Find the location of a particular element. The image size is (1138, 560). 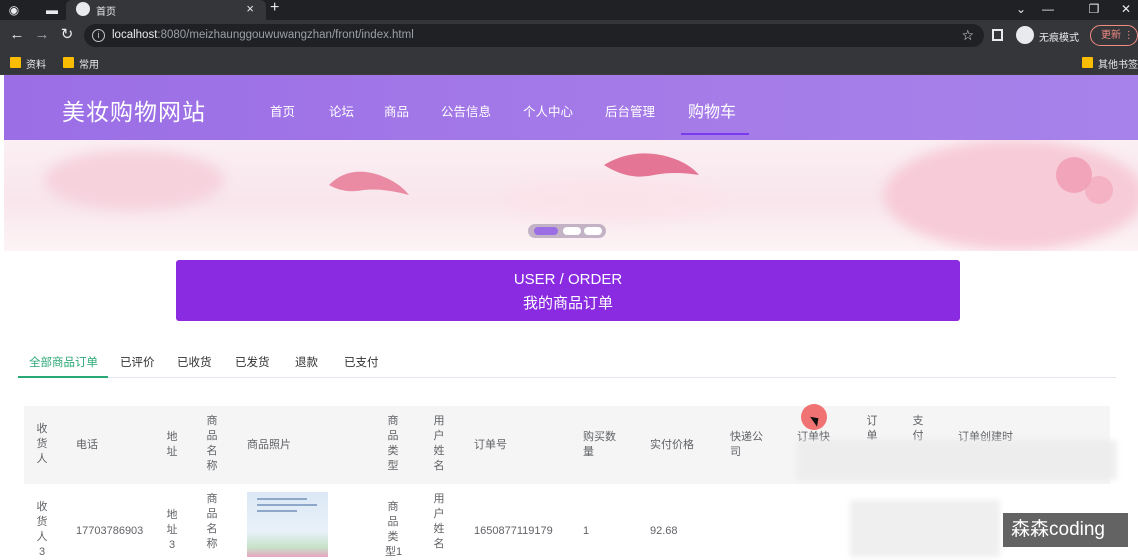

active-tab-indicator is located at coordinates (63, 377).